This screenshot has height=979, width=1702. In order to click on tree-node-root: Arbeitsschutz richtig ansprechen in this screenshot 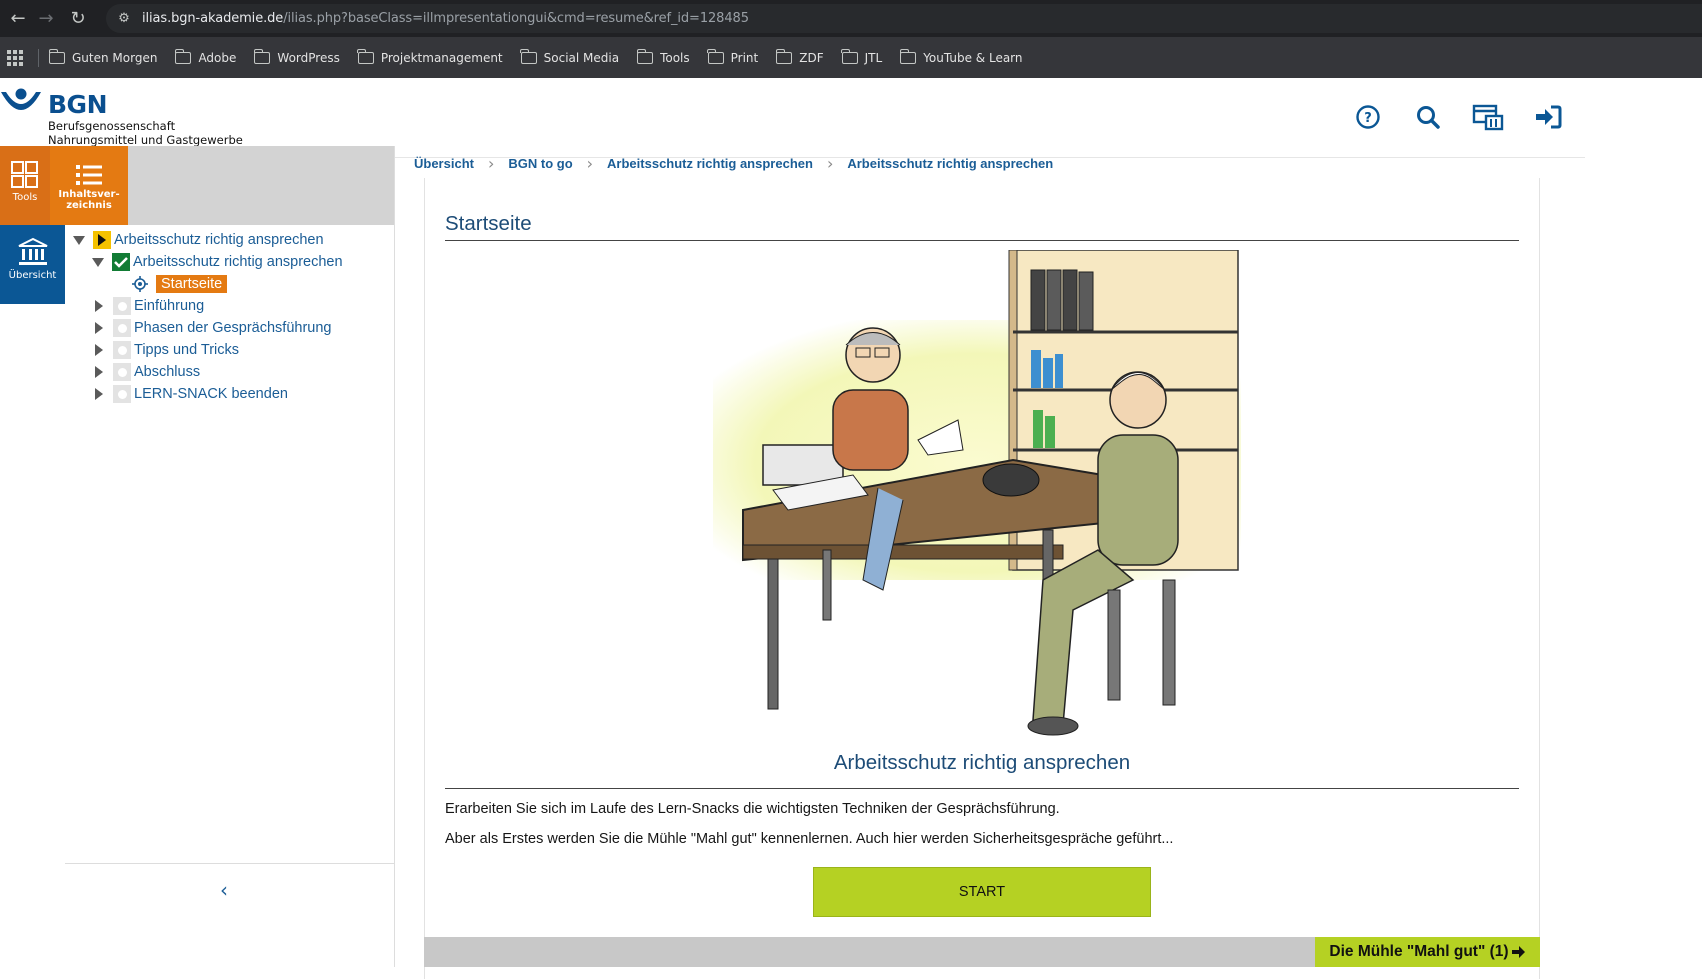, I will do `click(198, 240)`.